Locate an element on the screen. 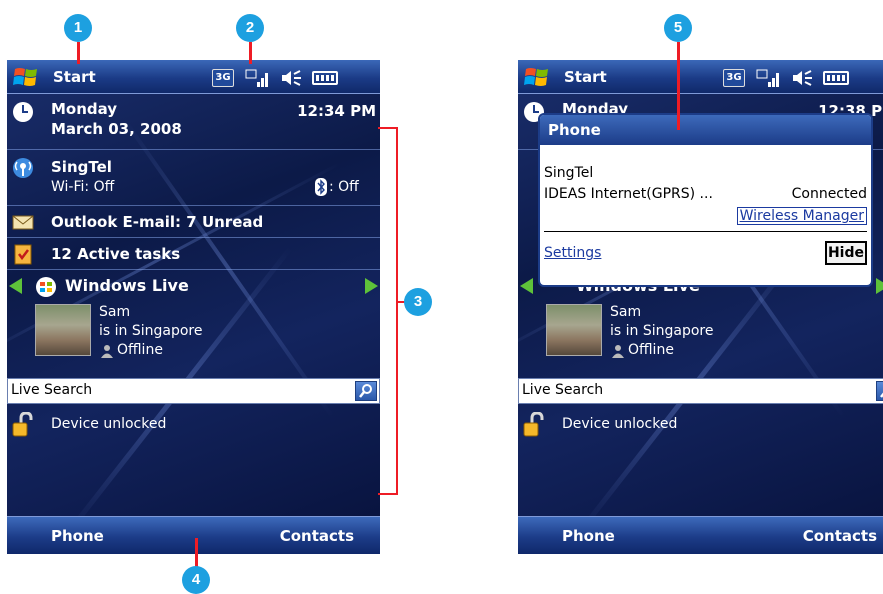  bluetooth-icon is located at coordinates (321, 187).